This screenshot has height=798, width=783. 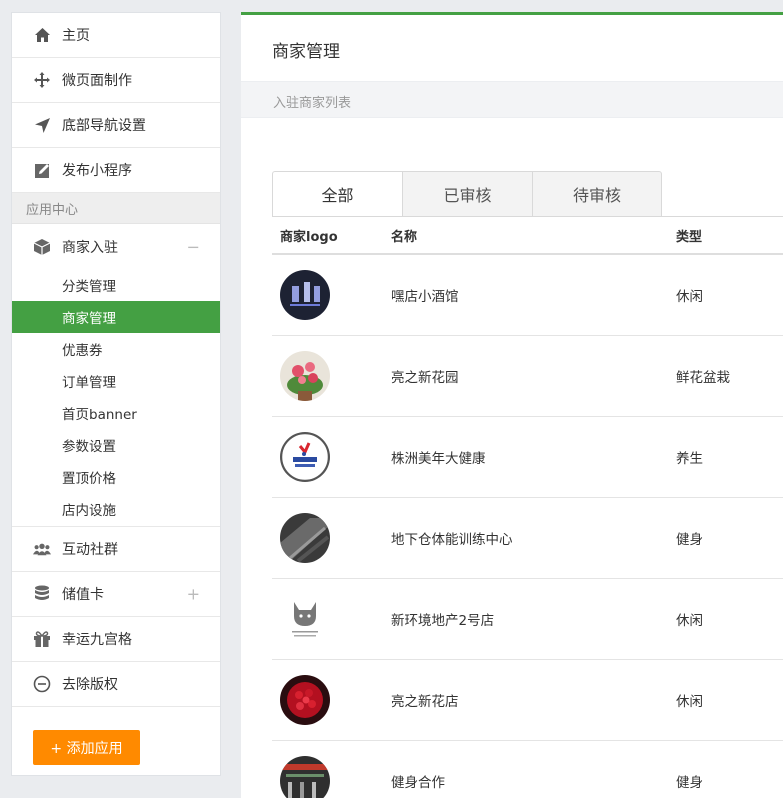 What do you see at coordinates (425, 702) in the screenshot?
I see `merchant-name: 亮之新花店` at bounding box center [425, 702].